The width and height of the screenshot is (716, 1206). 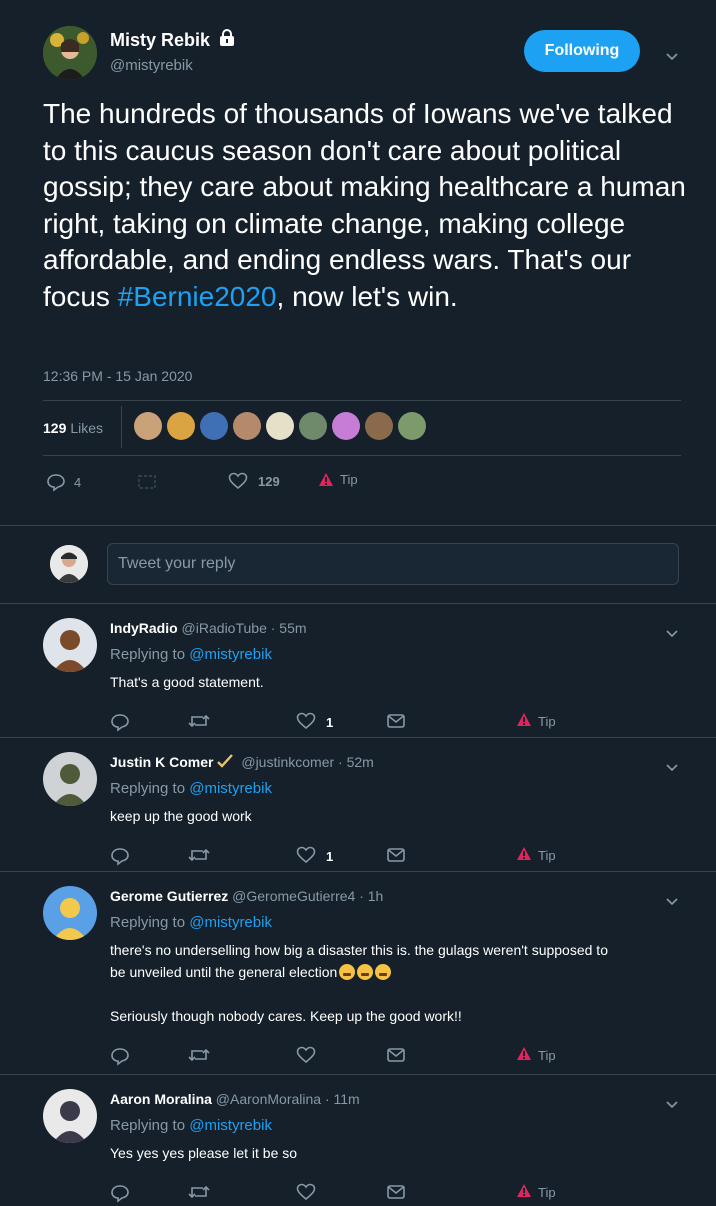 What do you see at coordinates (73, 428) in the screenshot?
I see `likes-summary: 129 Likes` at bounding box center [73, 428].